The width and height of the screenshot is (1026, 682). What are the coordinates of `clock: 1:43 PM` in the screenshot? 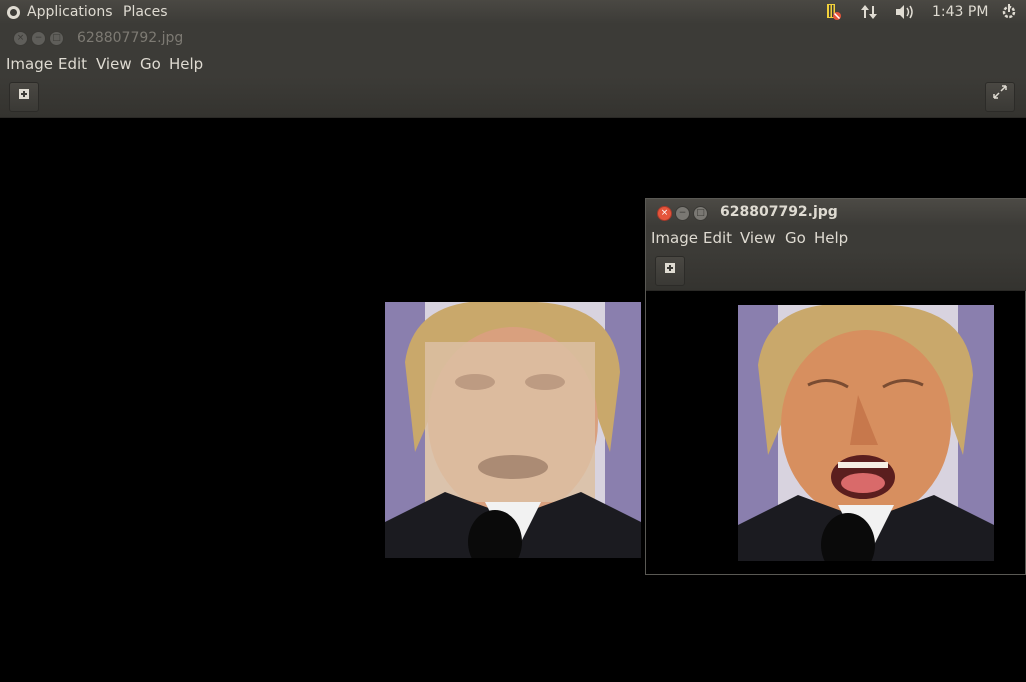 It's located at (960, 12).